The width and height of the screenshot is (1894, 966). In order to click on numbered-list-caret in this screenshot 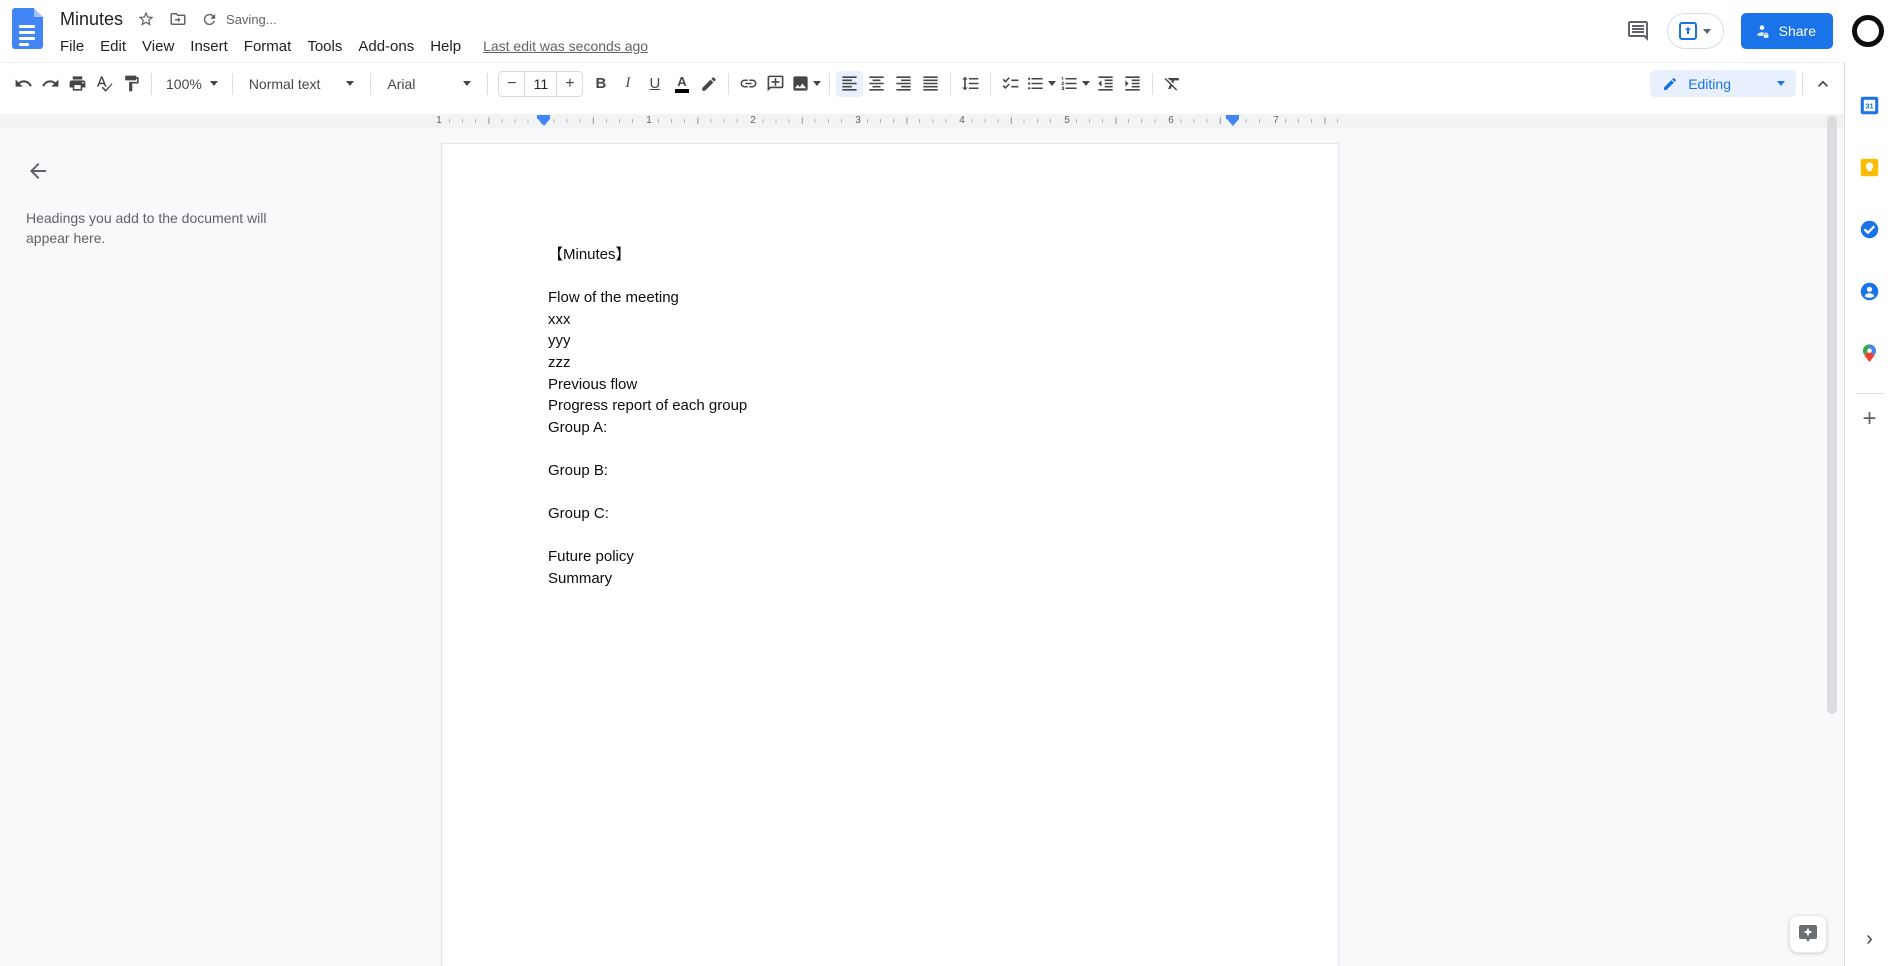, I will do `click(1086, 83)`.